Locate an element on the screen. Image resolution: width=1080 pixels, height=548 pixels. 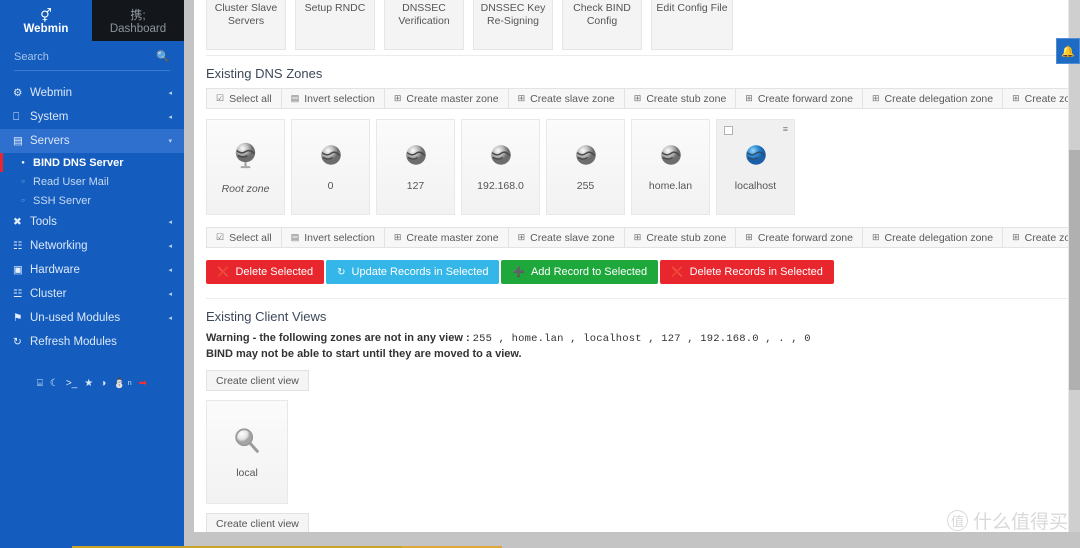
button-label: Create slave zone is located at coordinates (572, 237).